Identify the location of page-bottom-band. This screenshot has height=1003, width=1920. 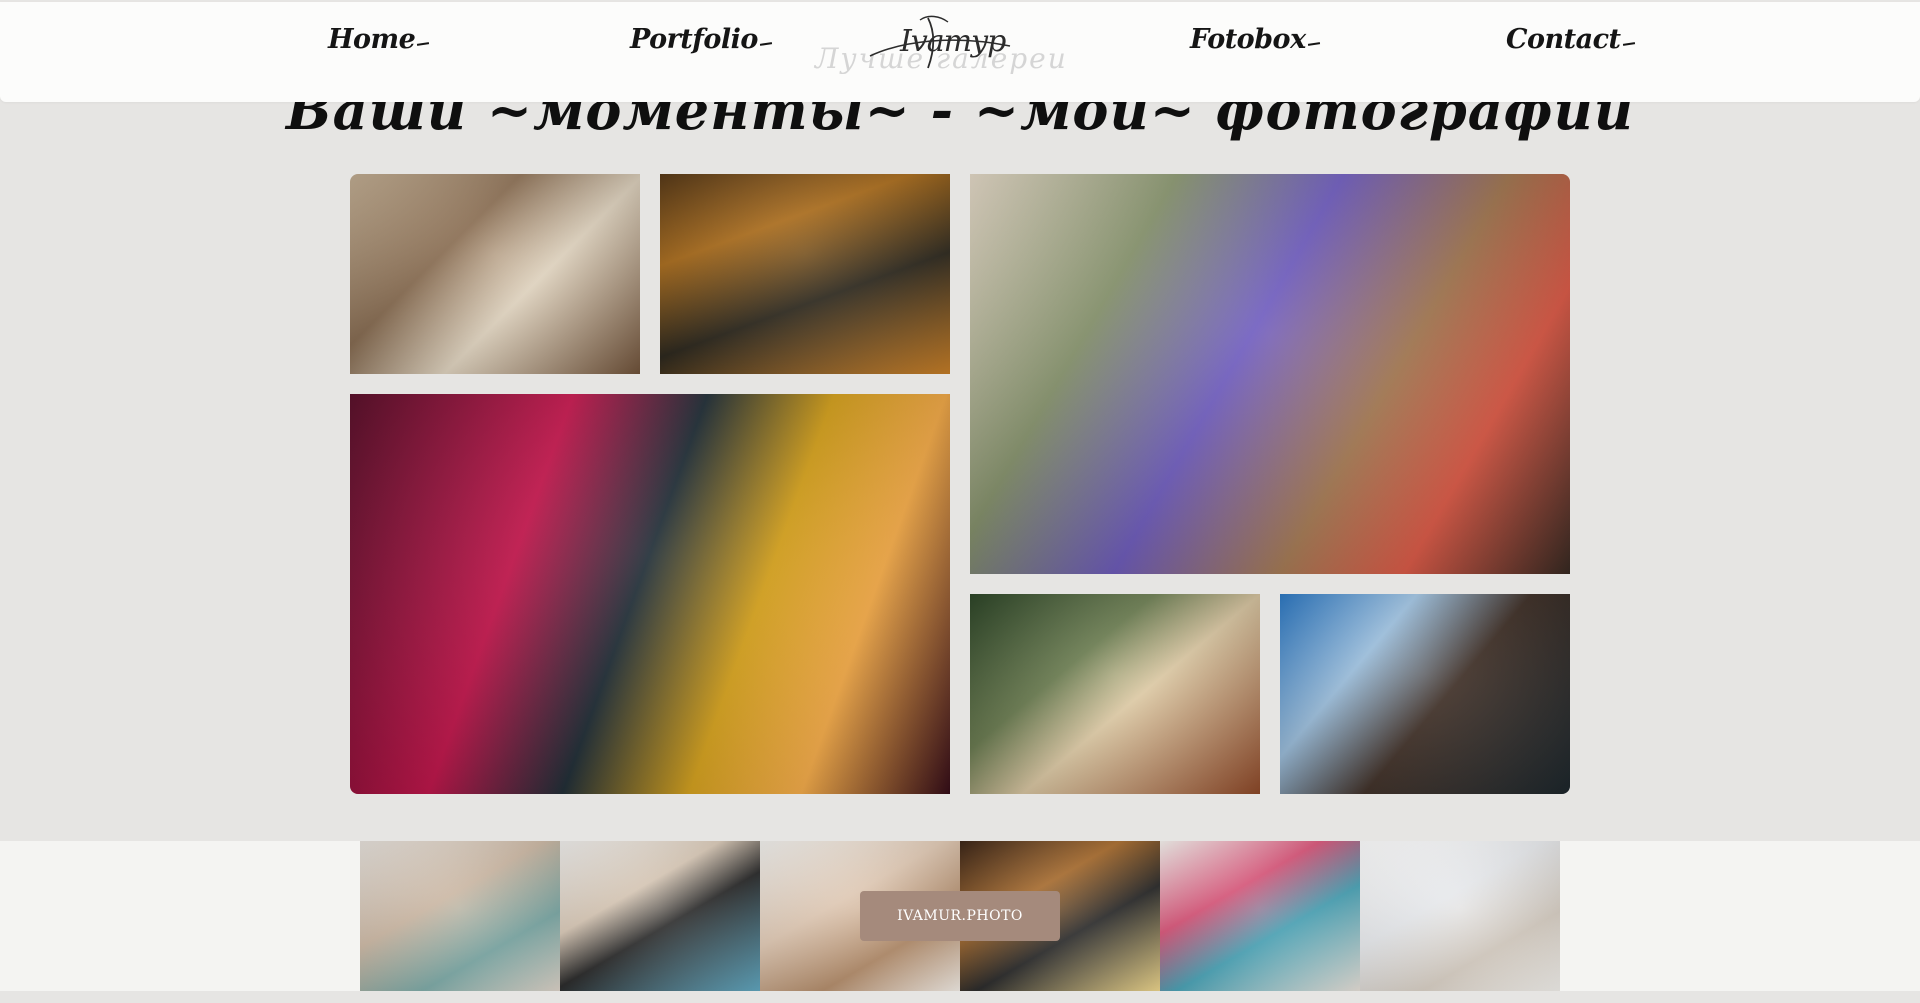
(960, 997).